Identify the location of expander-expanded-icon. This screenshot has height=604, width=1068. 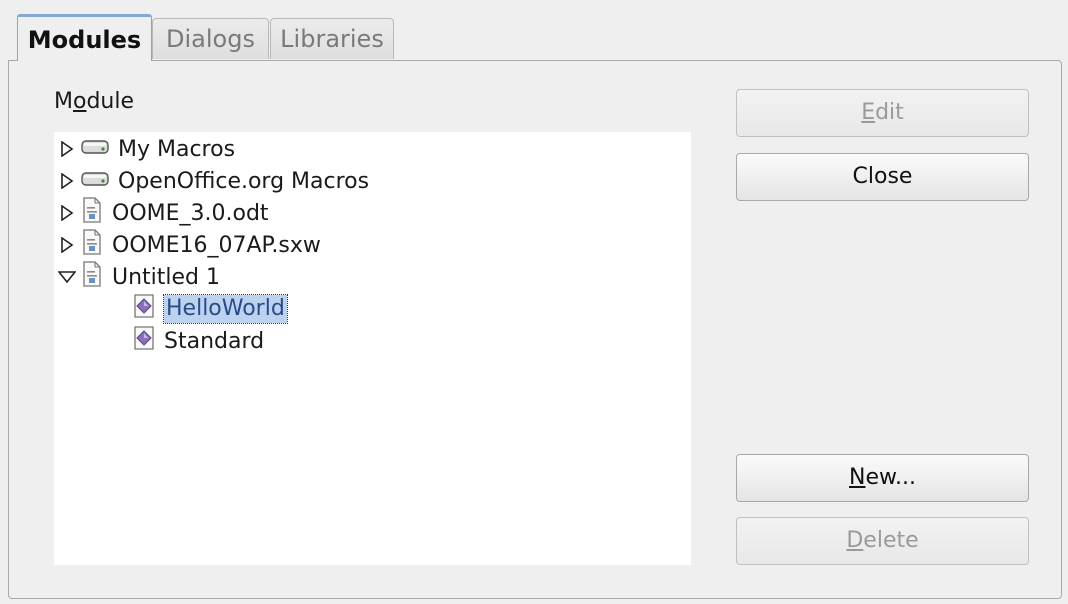
(67, 277).